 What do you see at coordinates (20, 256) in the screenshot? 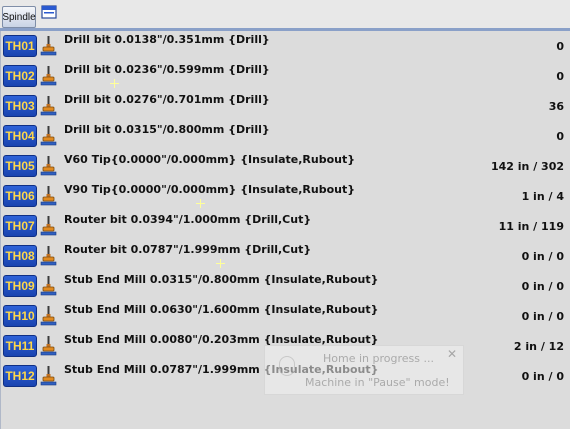
I see `tool-id-badge: TH08` at bounding box center [20, 256].